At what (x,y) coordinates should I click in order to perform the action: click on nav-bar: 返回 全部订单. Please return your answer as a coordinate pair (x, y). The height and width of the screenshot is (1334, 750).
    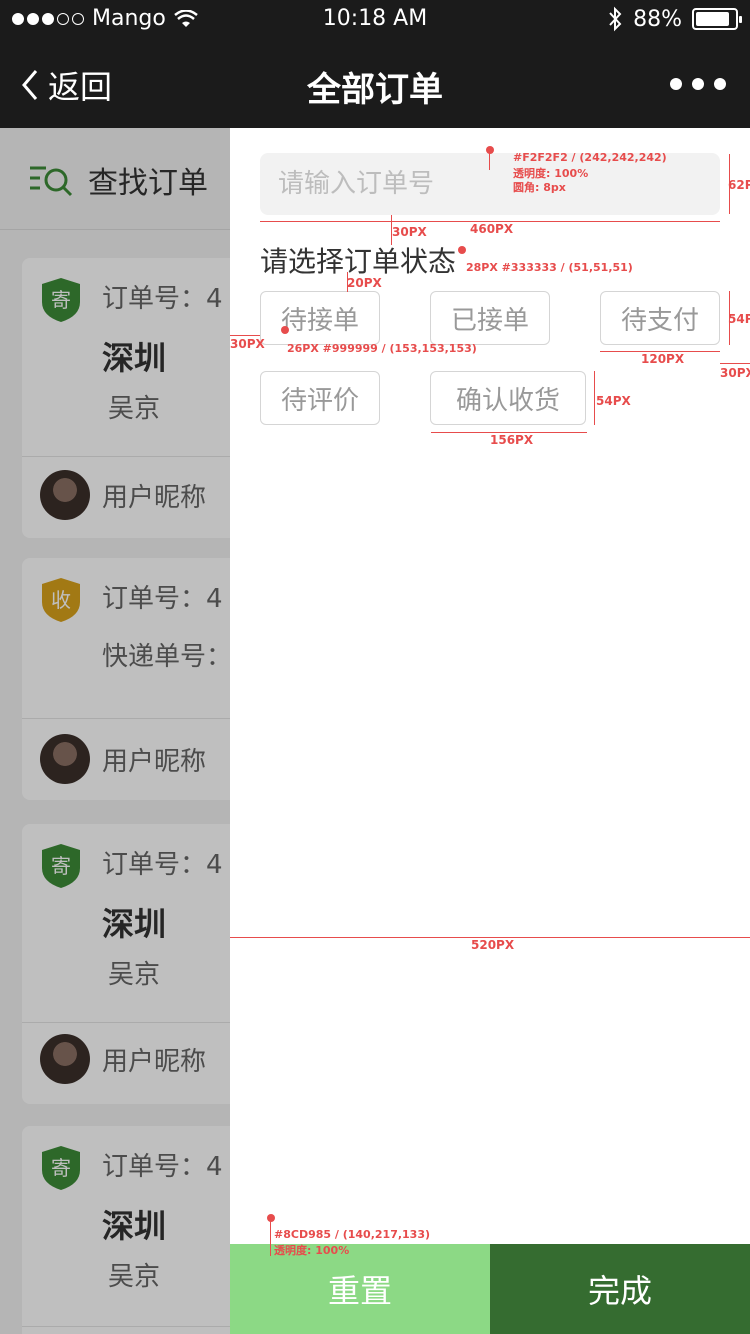
    Looking at the image, I should click on (375, 84).